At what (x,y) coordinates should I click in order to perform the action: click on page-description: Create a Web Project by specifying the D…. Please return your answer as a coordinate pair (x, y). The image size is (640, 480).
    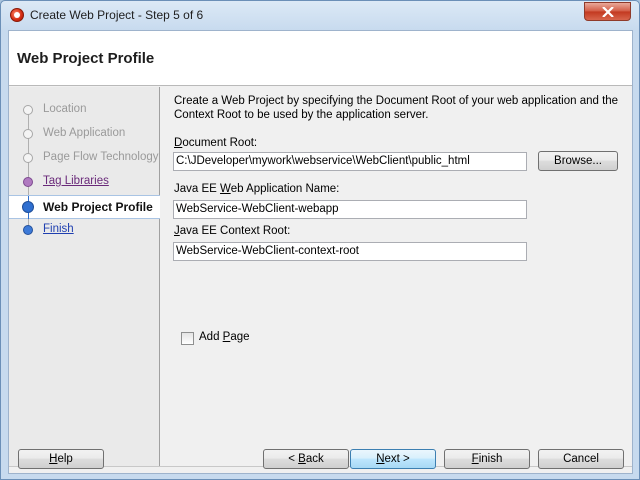
    Looking at the image, I should click on (396, 108).